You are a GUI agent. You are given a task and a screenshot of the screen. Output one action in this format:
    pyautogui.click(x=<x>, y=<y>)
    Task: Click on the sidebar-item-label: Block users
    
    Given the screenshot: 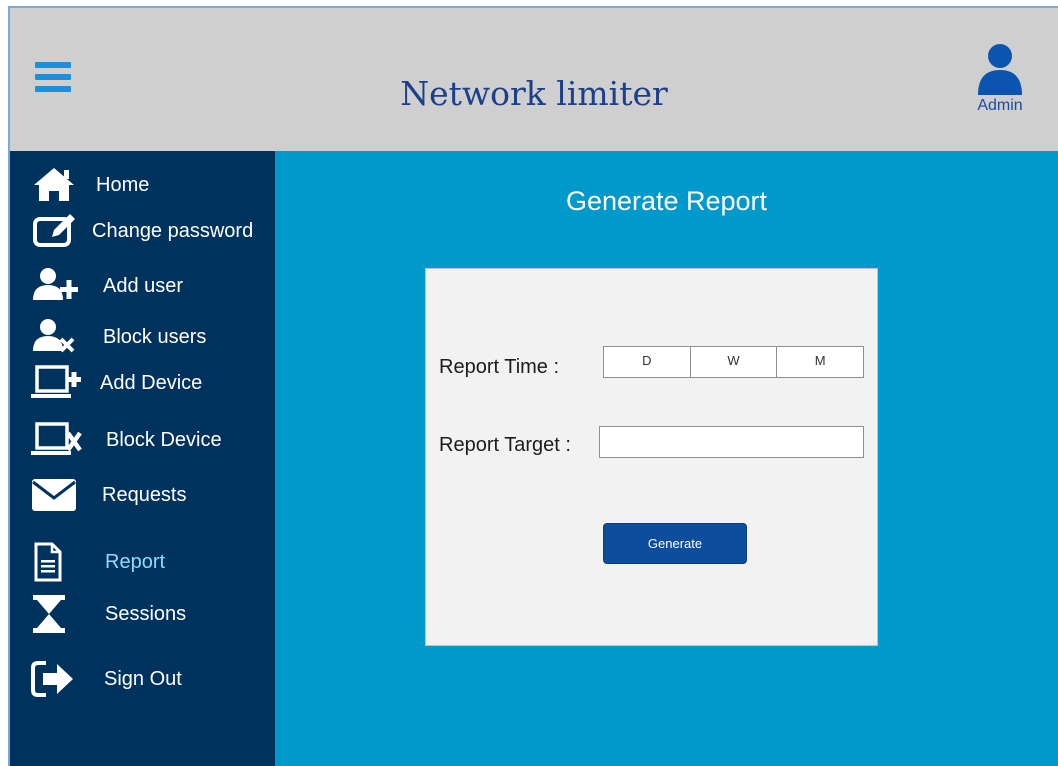 What is the action you would take?
    pyautogui.click(x=155, y=337)
    